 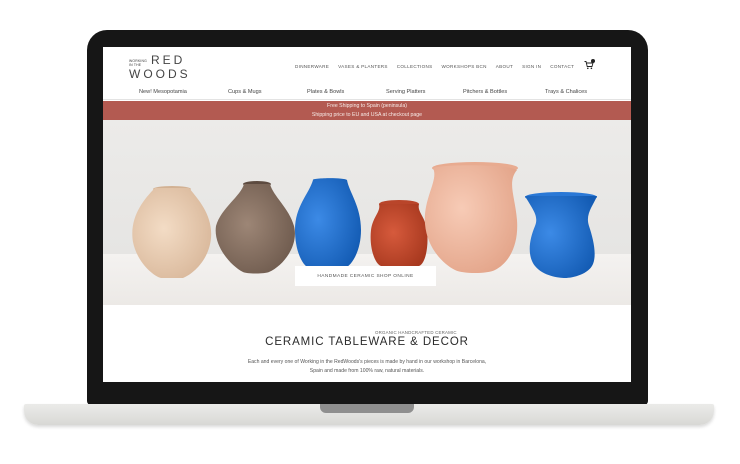 What do you see at coordinates (367, 342) in the screenshot?
I see `section-headline: CERAMIC TABLEWARE & DECOR` at bounding box center [367, 342].